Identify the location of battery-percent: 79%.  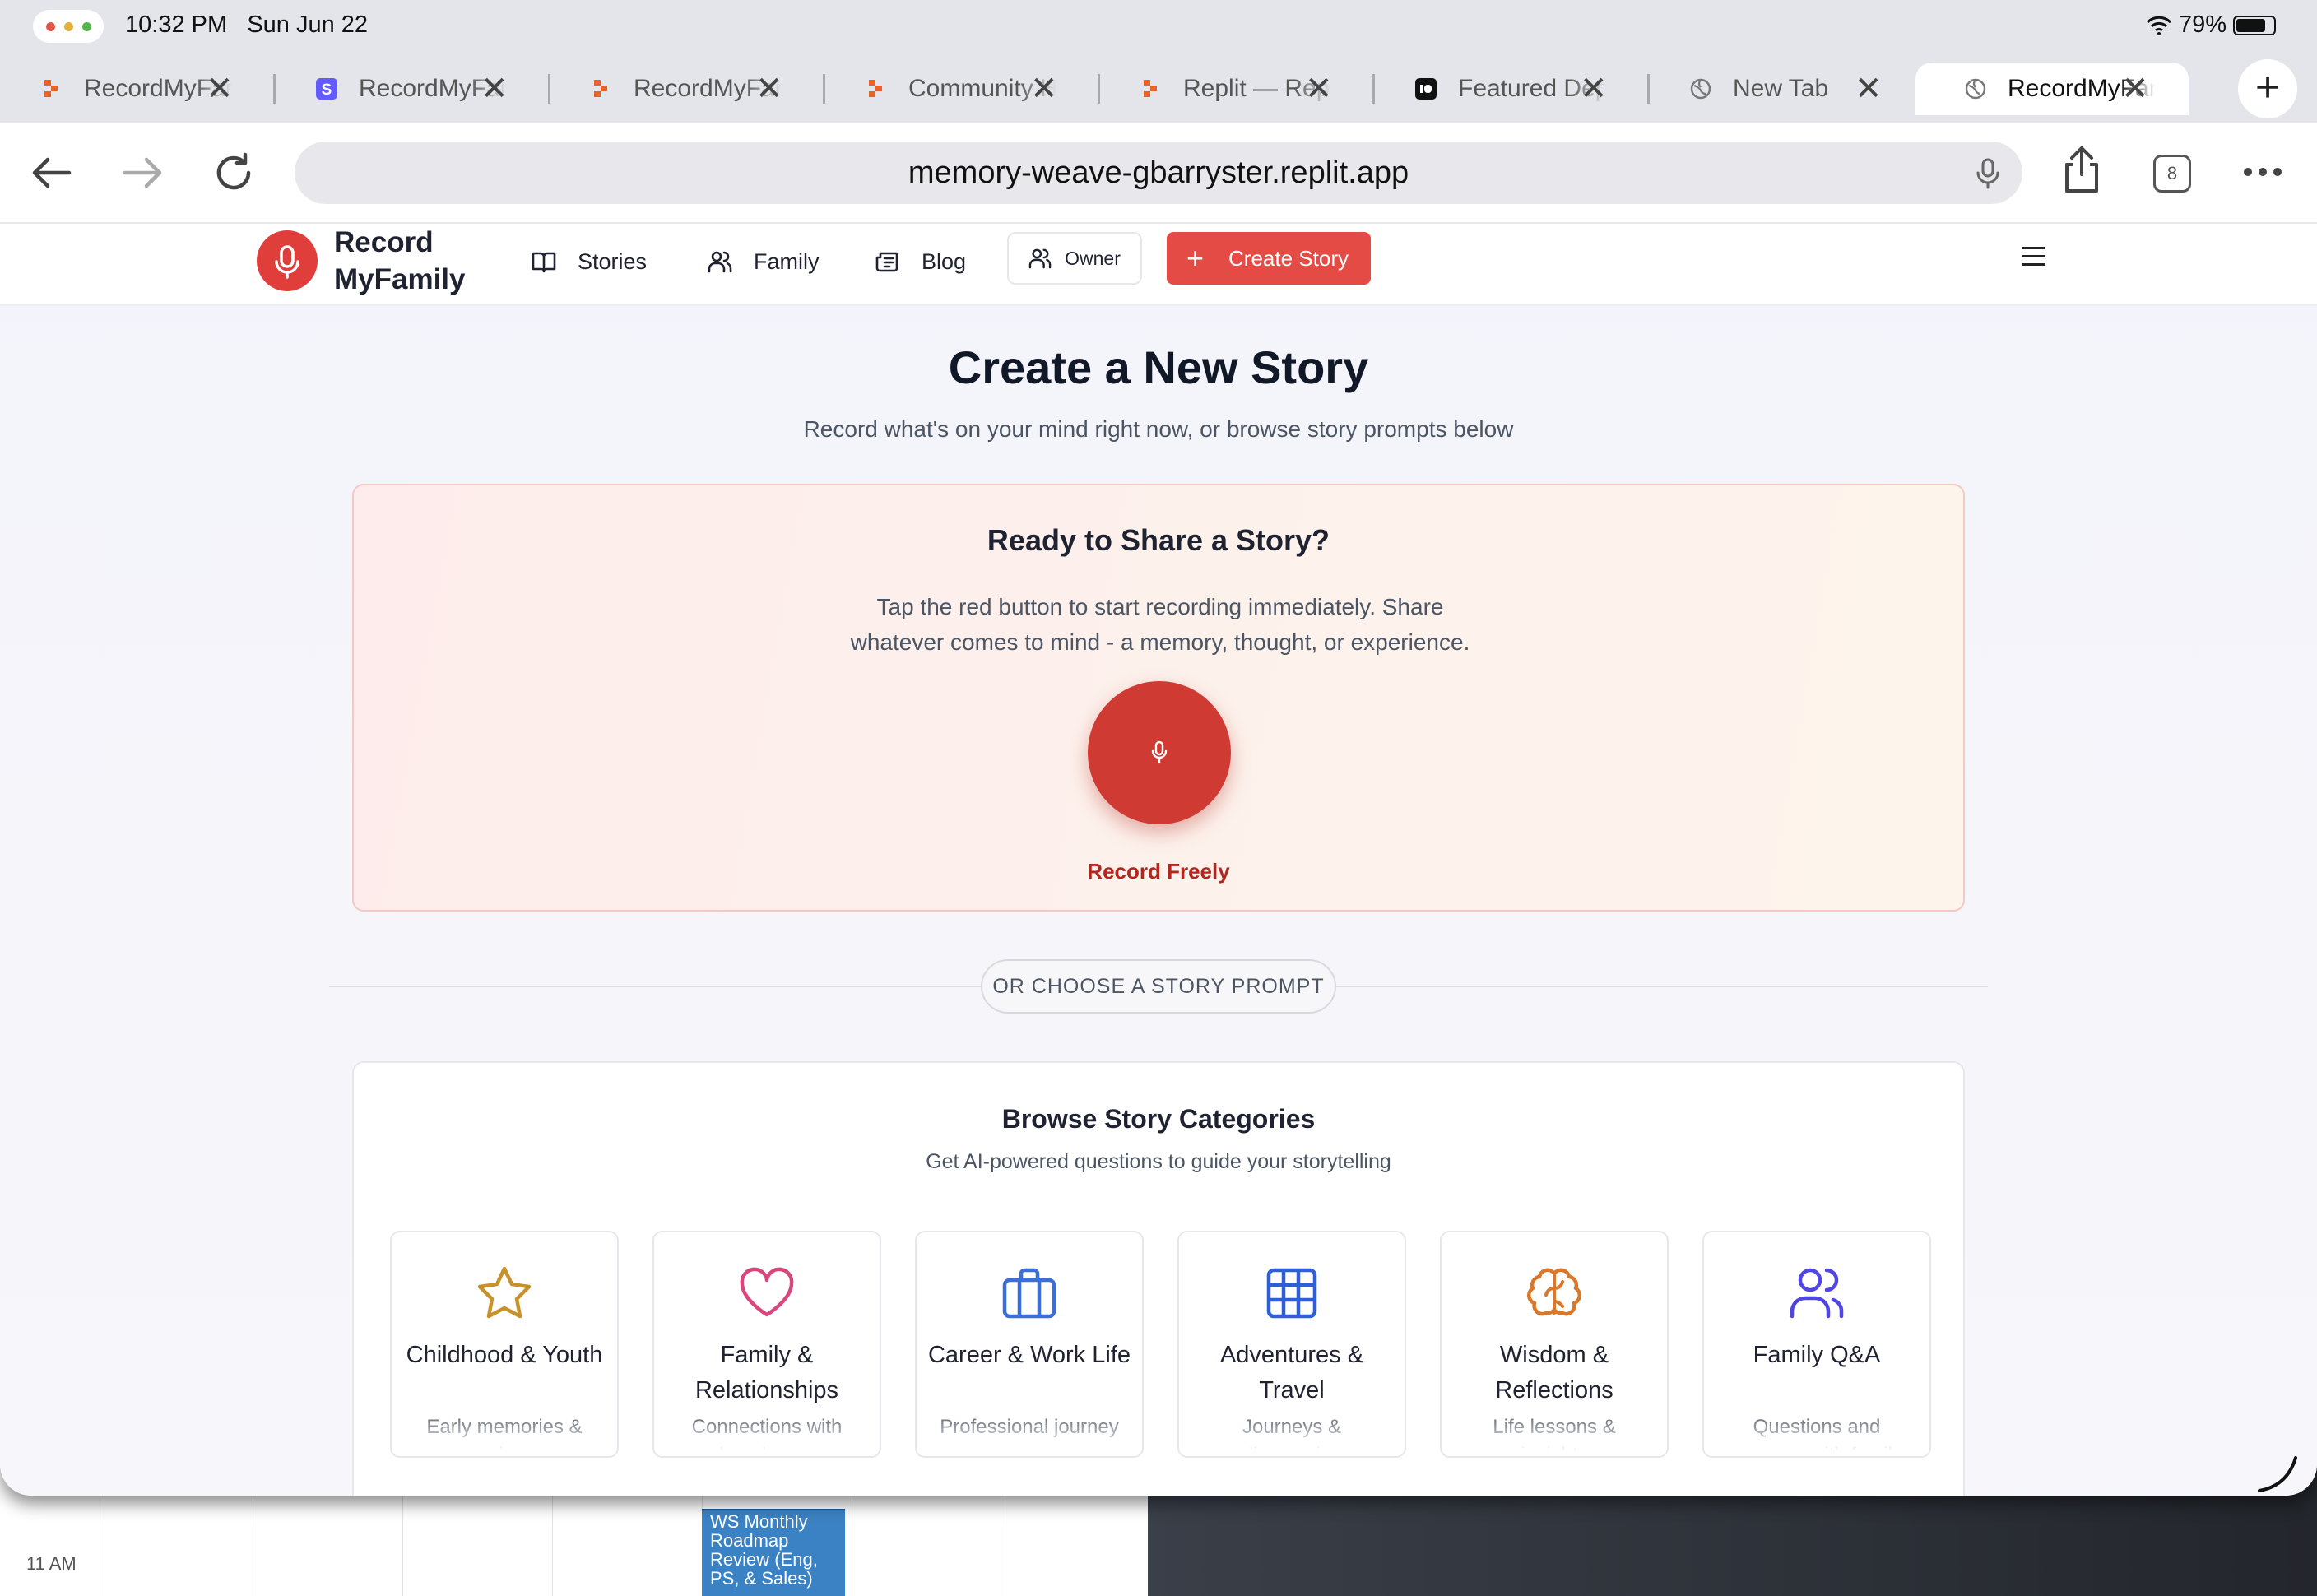
(2202, 25).